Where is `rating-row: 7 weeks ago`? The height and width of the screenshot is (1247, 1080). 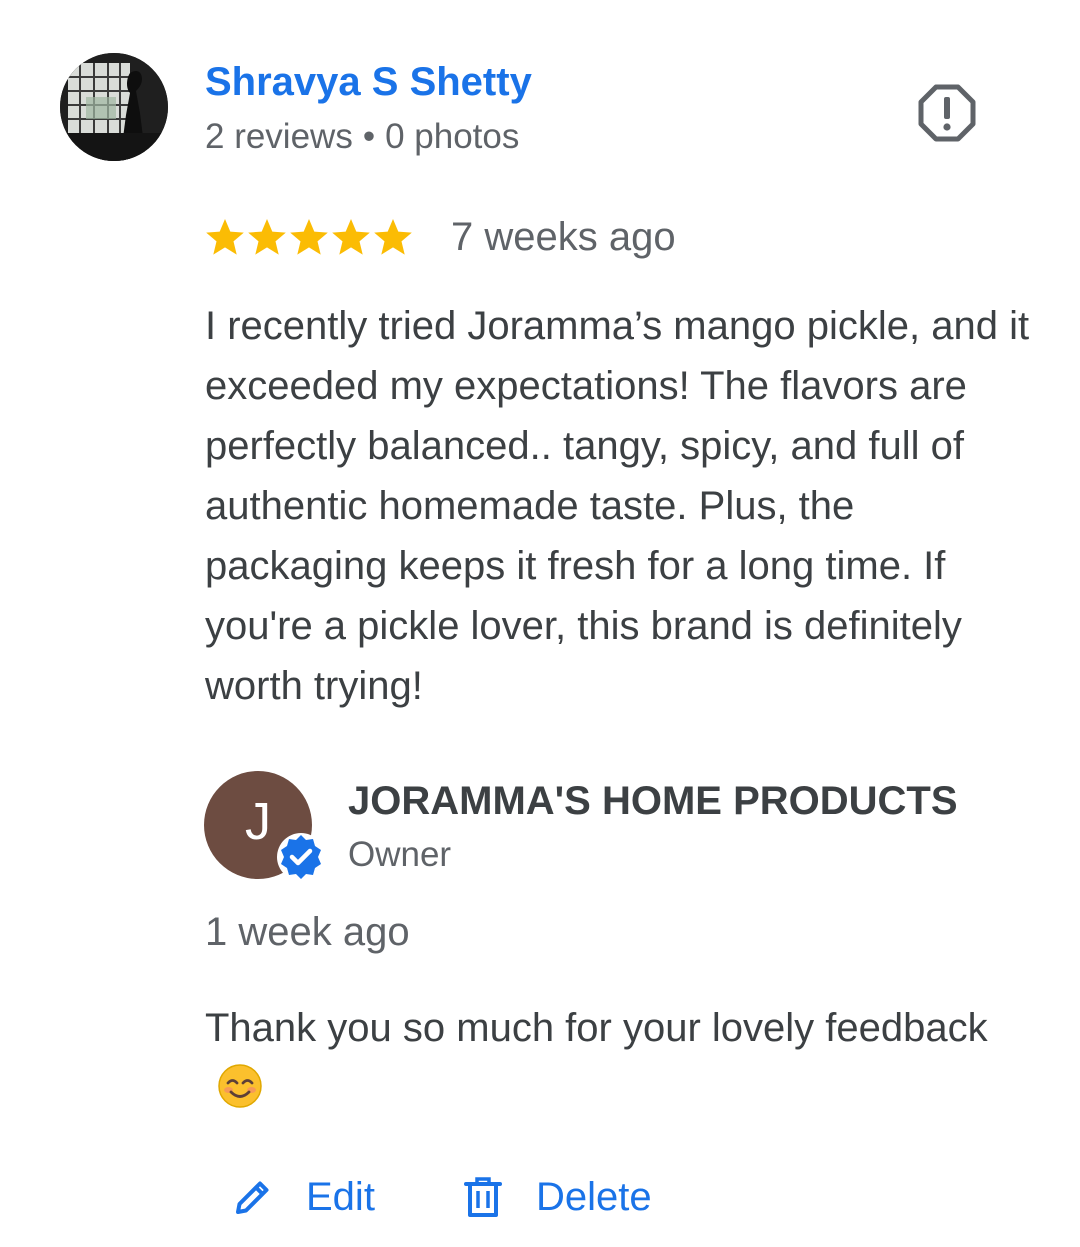 rating-row: 7 weeks ago is located at coordinates (440, 237).